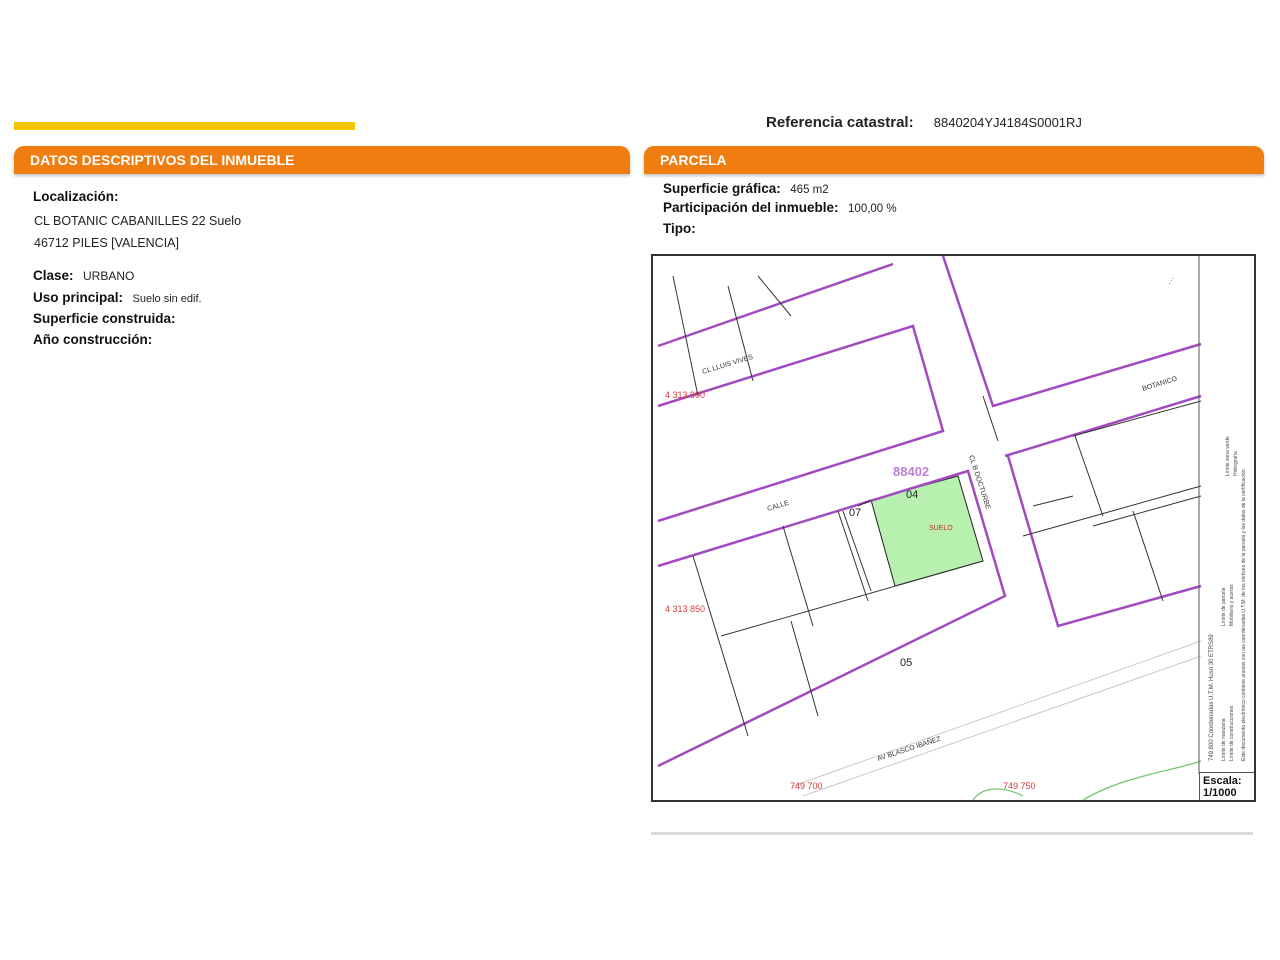 The width and height of the screenshot is (1280, 960). What do you see at coordinates (1019, 786) in the screenshot?
I see `coord-x2-label: 749 750` at bounding box center [1019, 786].